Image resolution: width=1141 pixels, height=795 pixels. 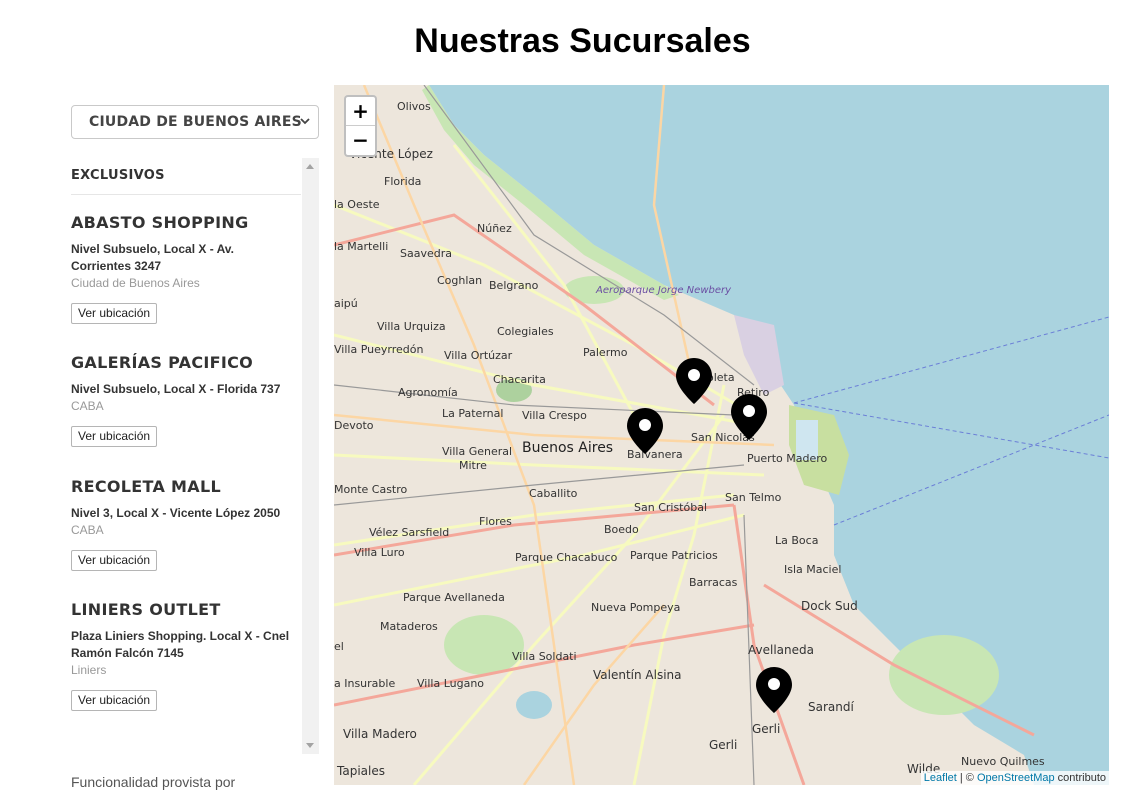 What do you see at coordinates (519, 379) in the screenshot?
I see `map-label: Chacarita` at bounding box center [519, 379].